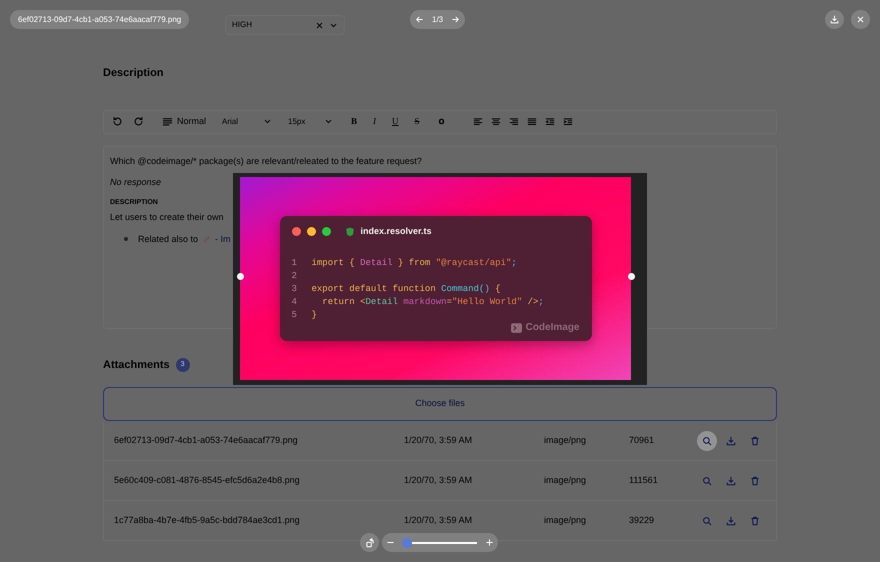  I want to click on file-name-label: index.resolver.ts, so click(396, 231).